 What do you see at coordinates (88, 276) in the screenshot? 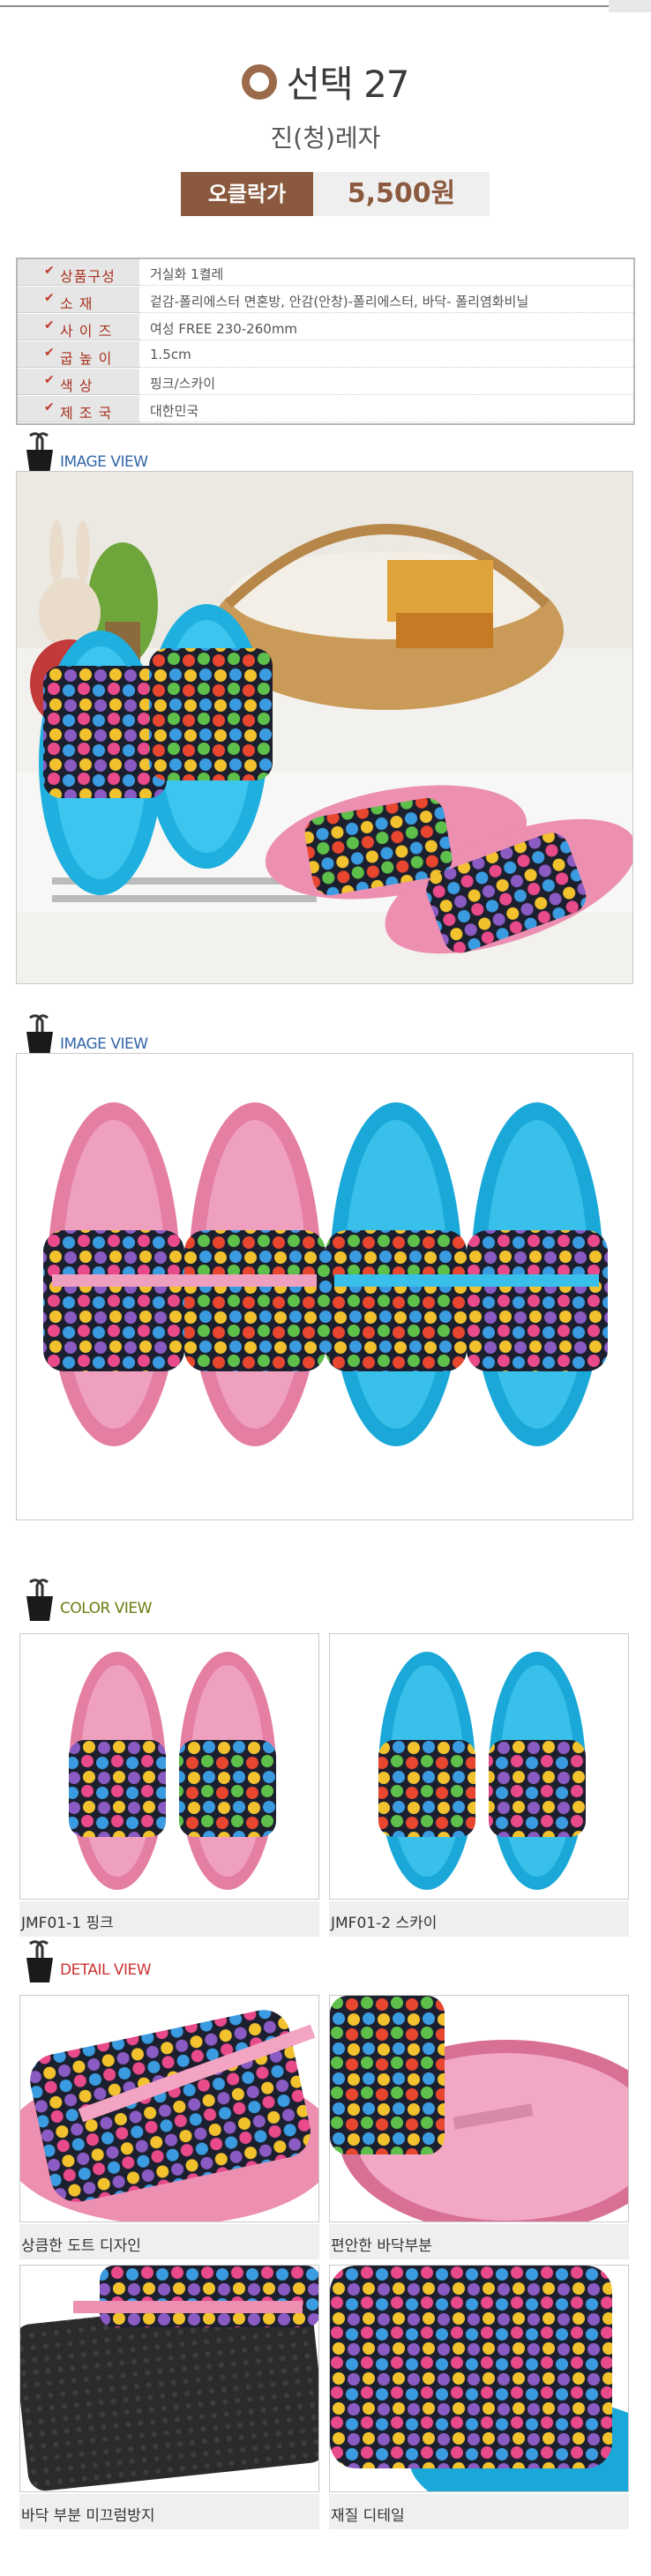
I see `spec-key: 상품구성` at bounding box center [88, 276].